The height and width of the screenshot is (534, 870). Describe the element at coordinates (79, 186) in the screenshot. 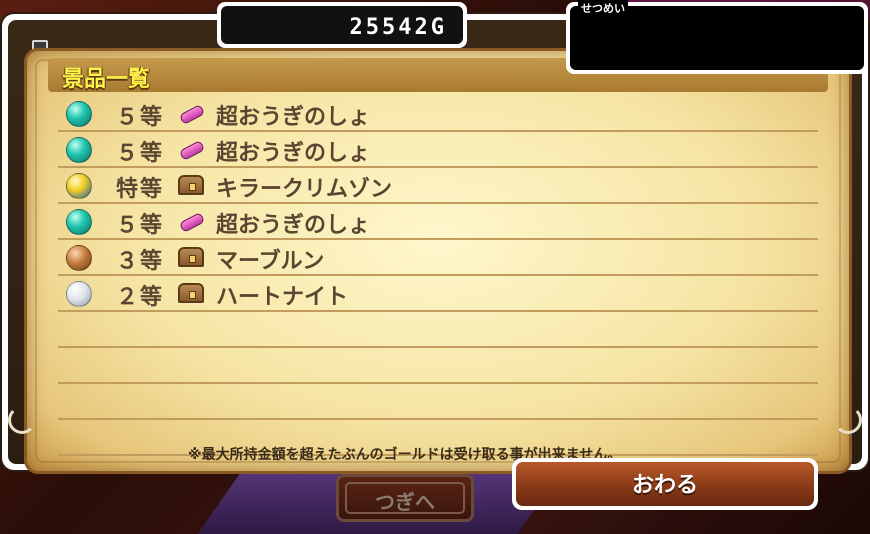

I see `gold-orb-icon` at that location.